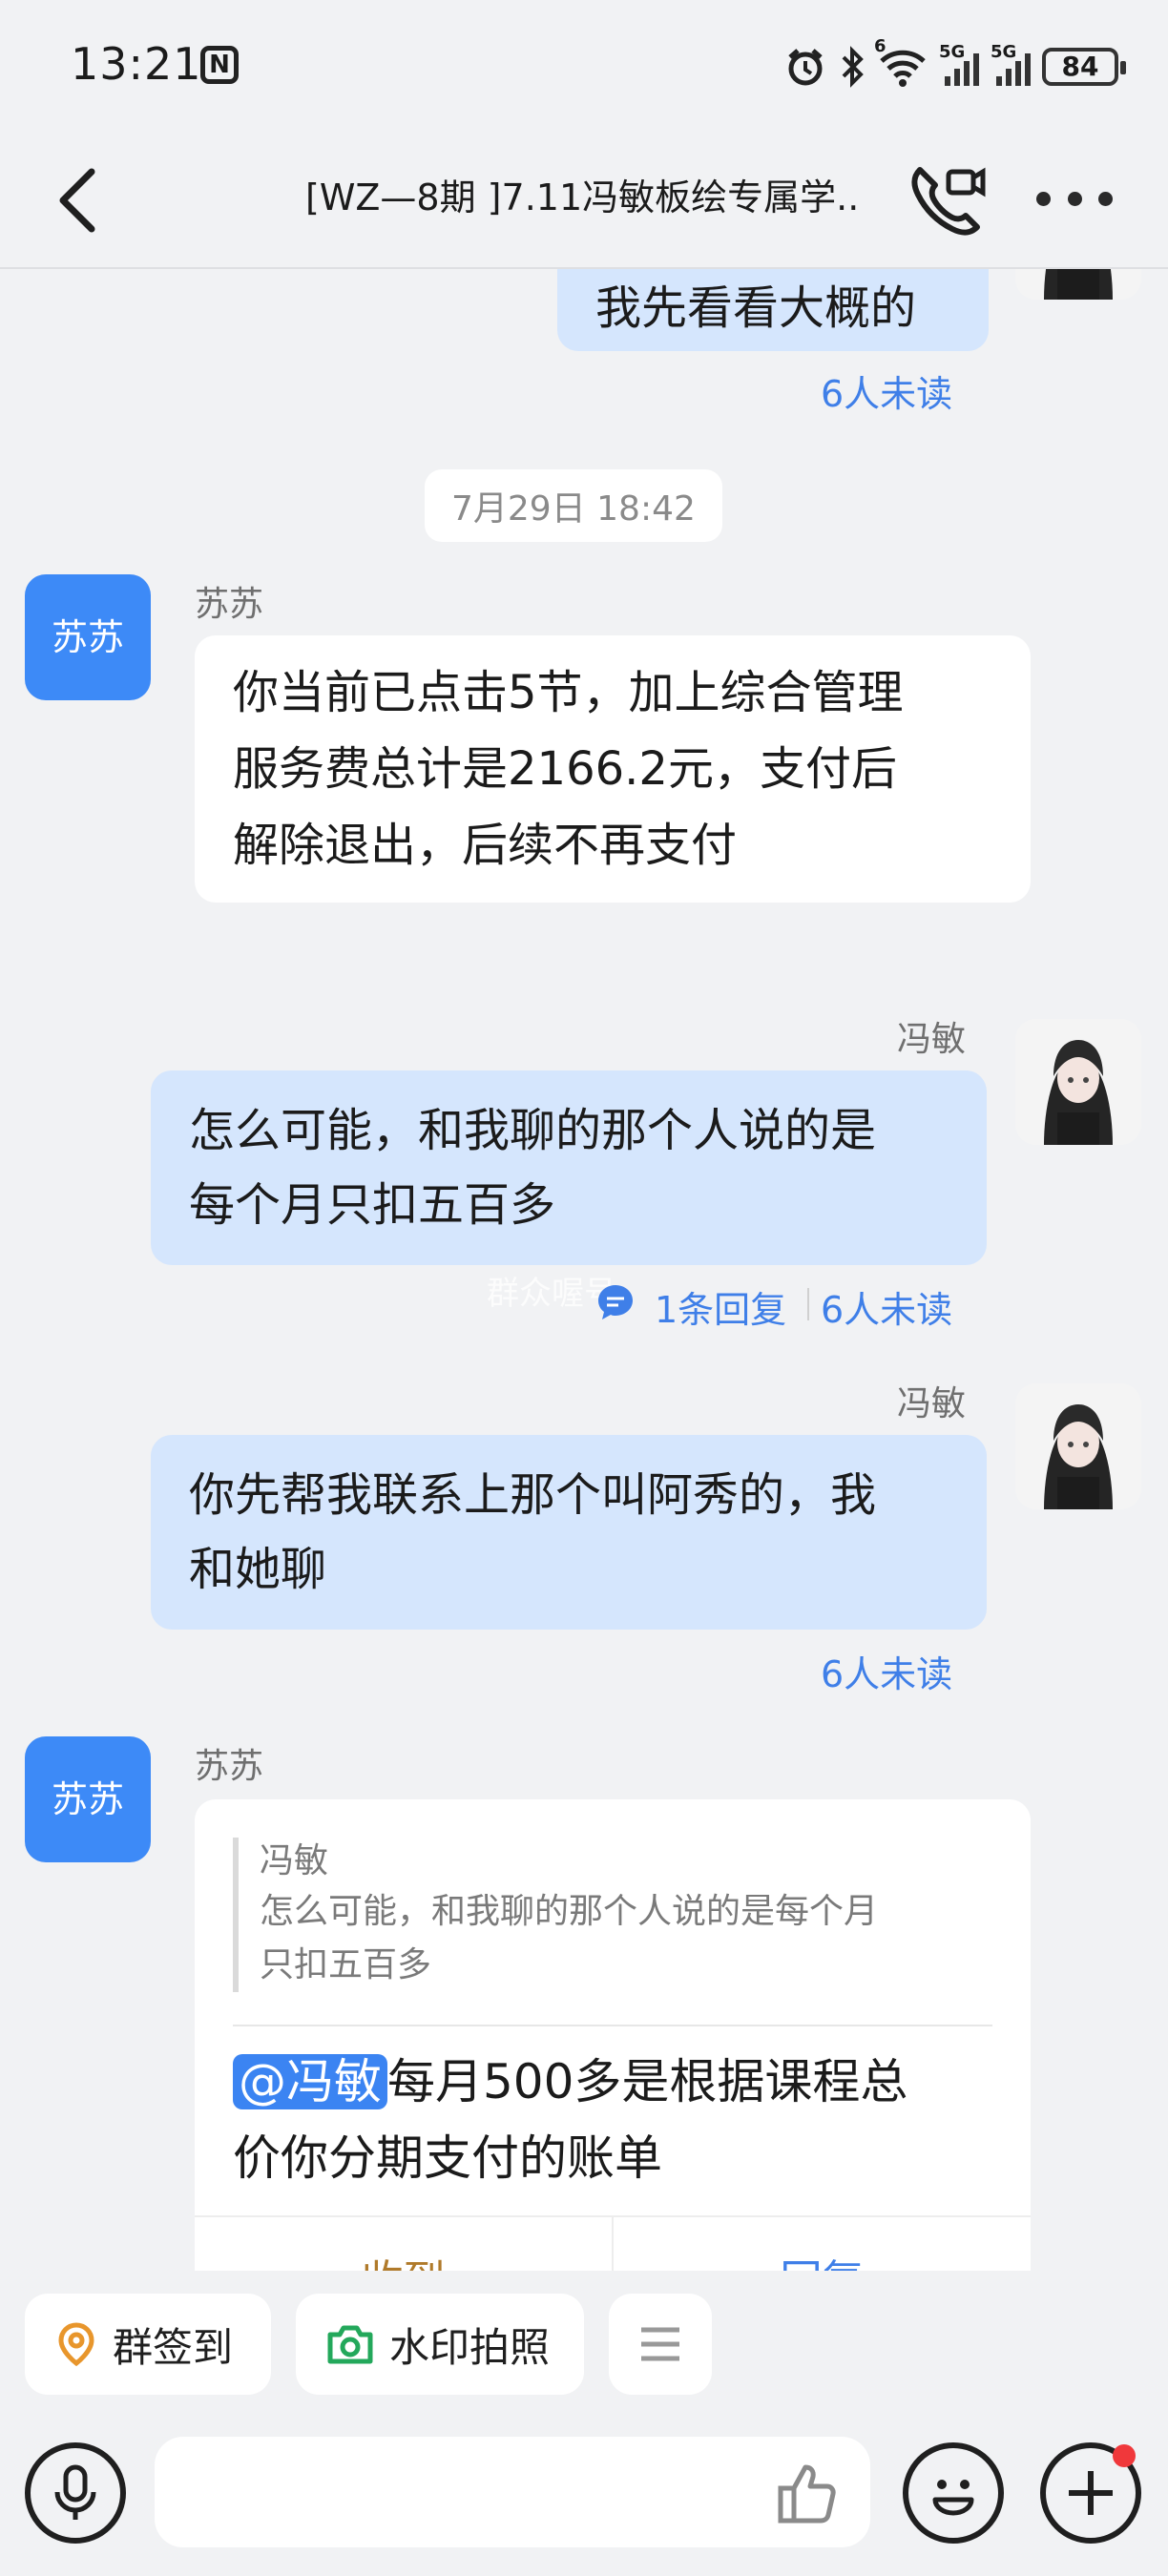 The width and height of the screenshot is (1168, 2576). I want to click on wifi-icon: 6, so click(901, 62).